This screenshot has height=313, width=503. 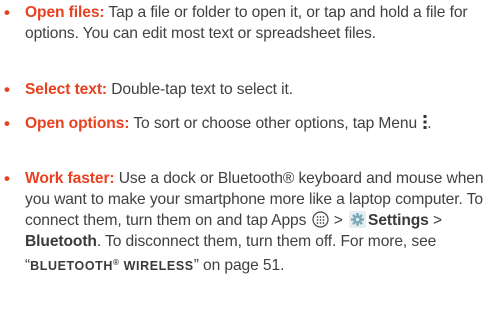 What do you see at coordinates (398, 220) in the screenshot?
I see `settings-label: Settings` at bounding box center [398, 220].